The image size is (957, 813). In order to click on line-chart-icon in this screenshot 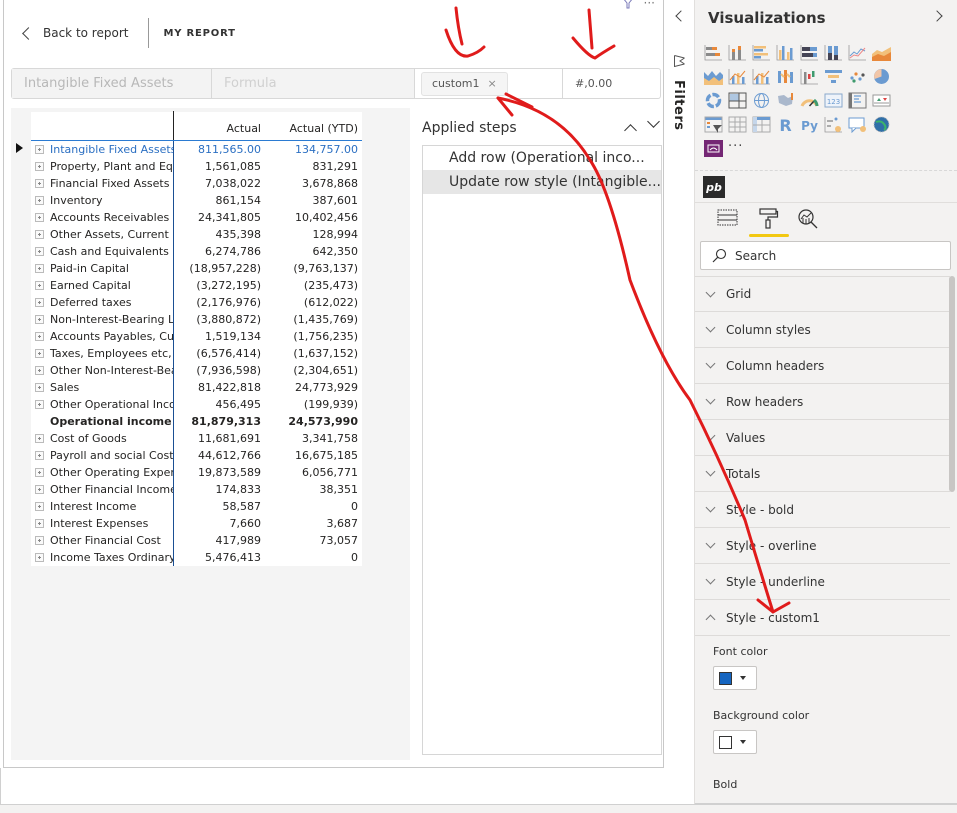, I will do `click(857, 52)`.